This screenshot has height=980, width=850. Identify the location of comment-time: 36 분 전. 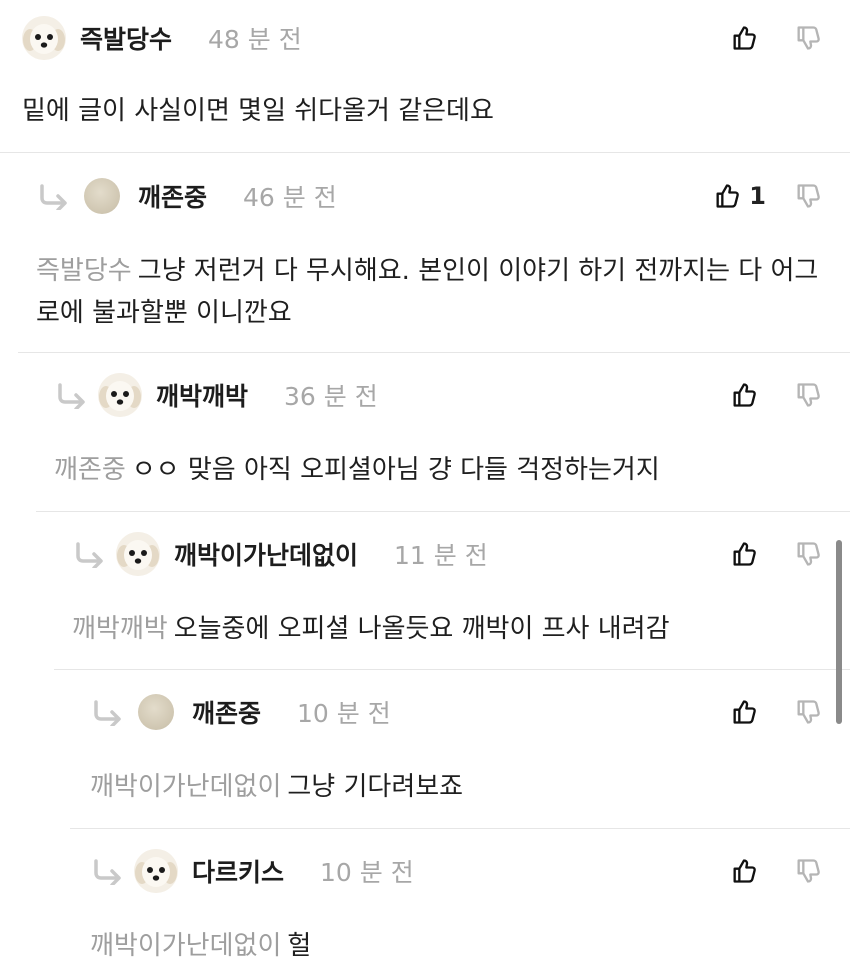
(331, 396).